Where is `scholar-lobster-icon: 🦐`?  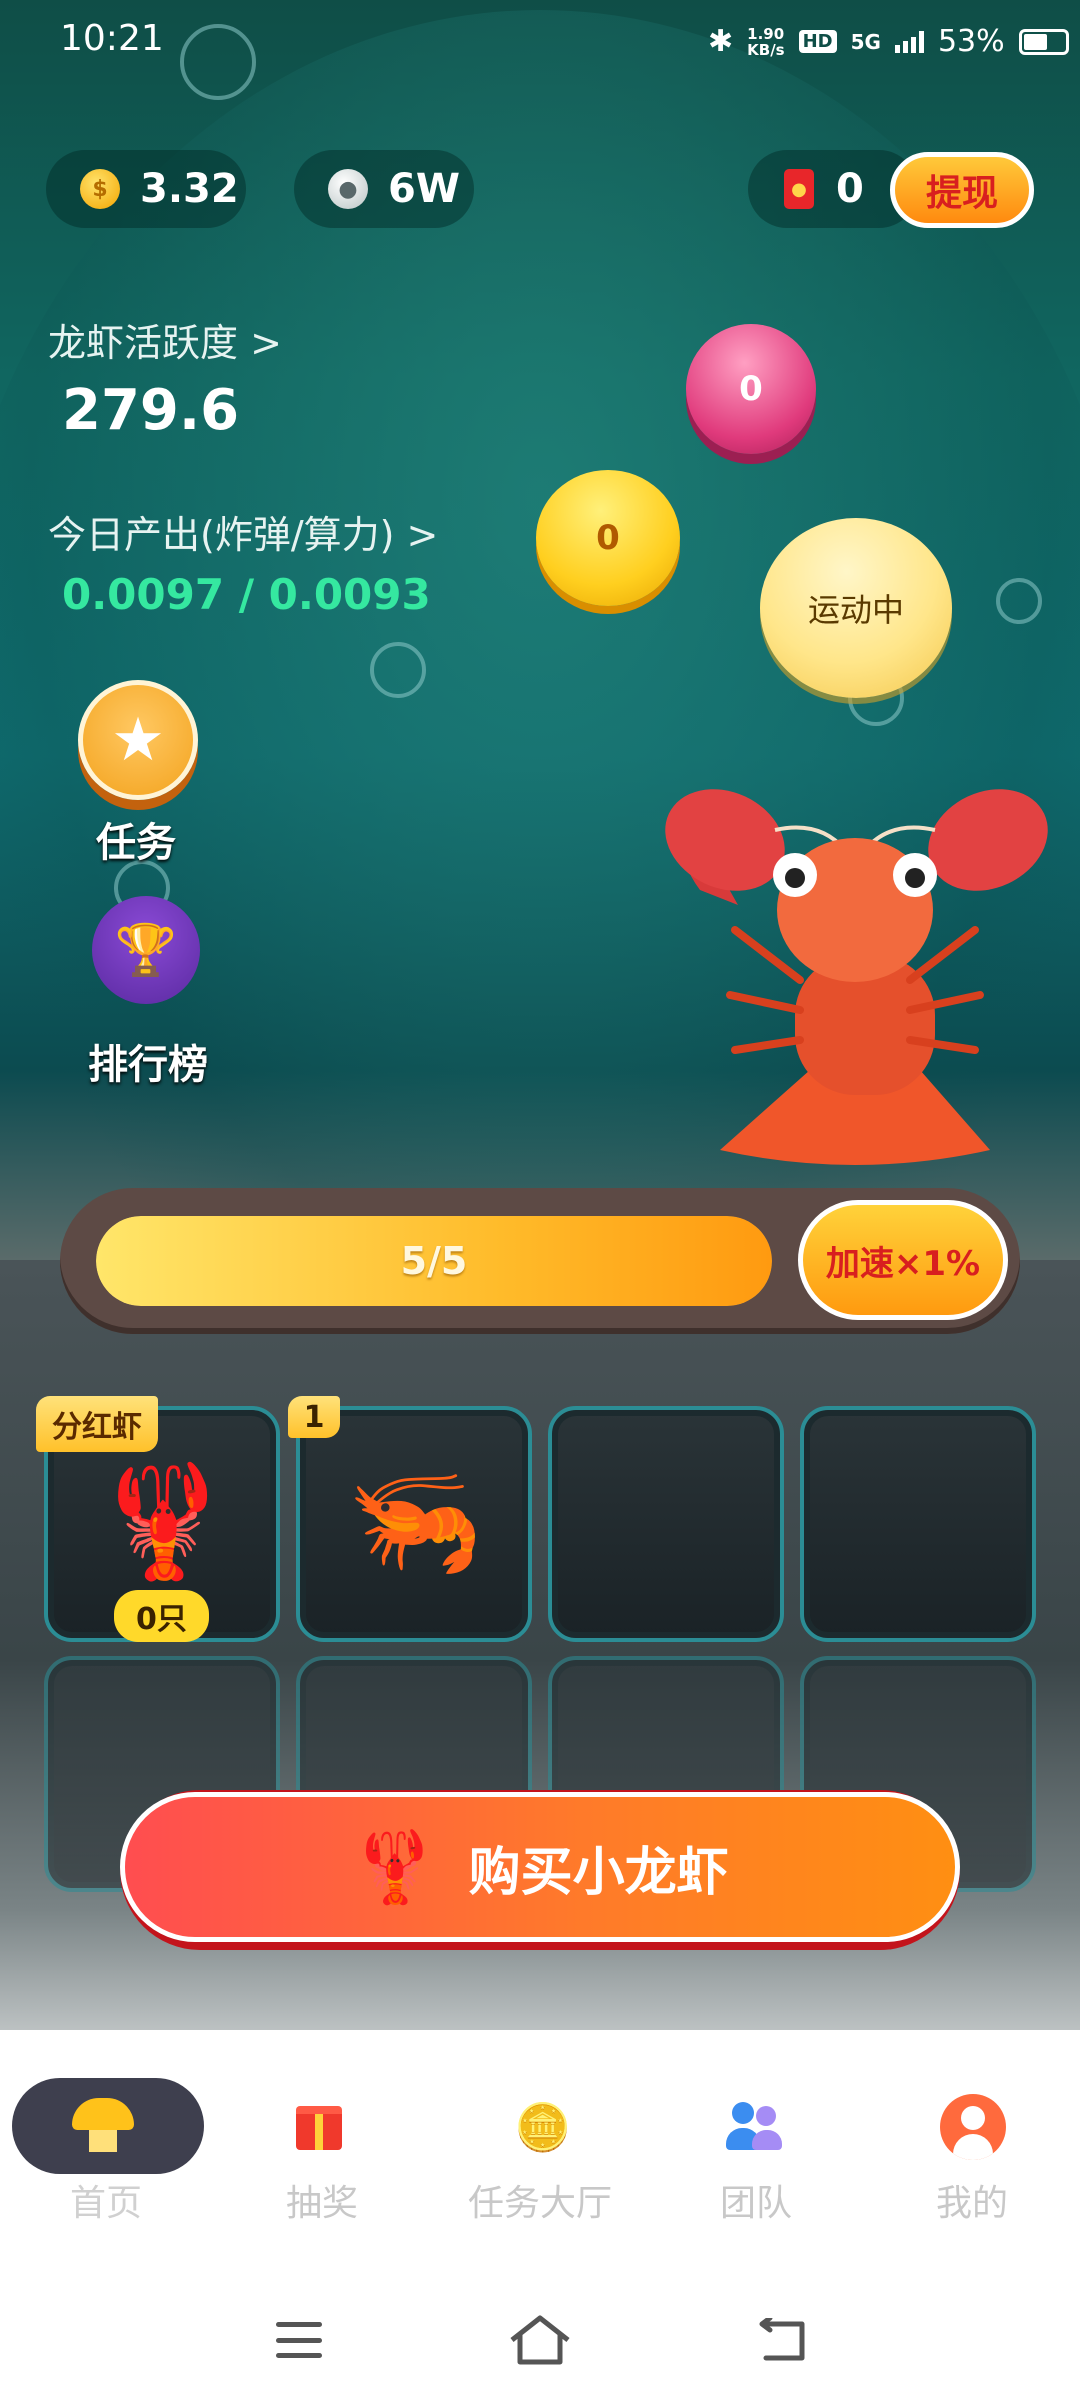
scholar-lobster-icon: 🦐 is located at coordinates (415, 1520).